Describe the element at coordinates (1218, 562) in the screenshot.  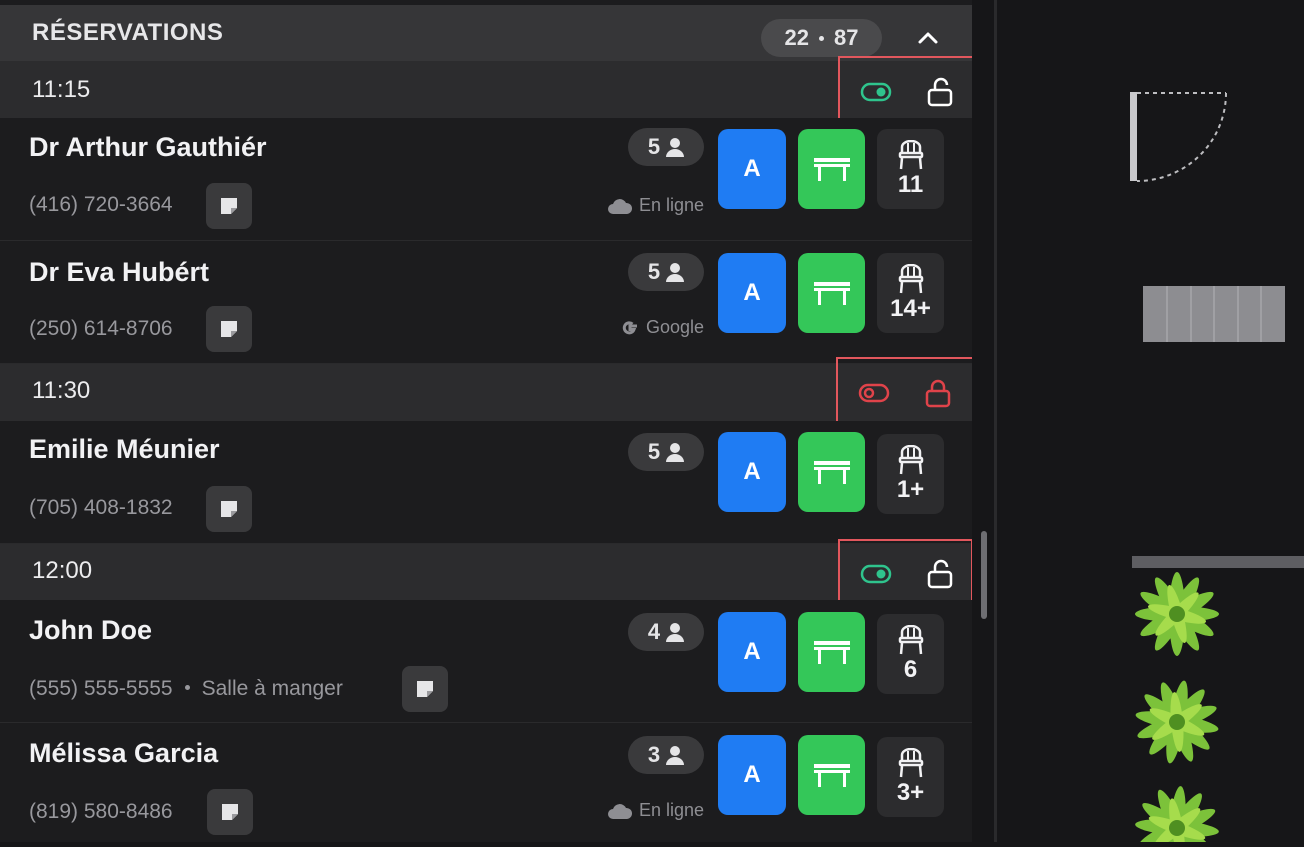
I see `wall-segment` at that location.